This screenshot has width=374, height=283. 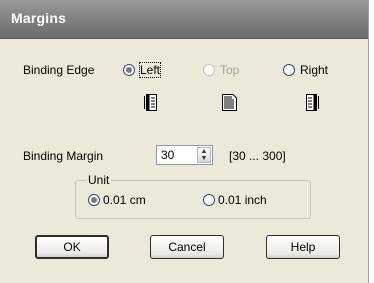 I want to click on binding-margin-range: [30 ... 300], so click(x=257, y=156).